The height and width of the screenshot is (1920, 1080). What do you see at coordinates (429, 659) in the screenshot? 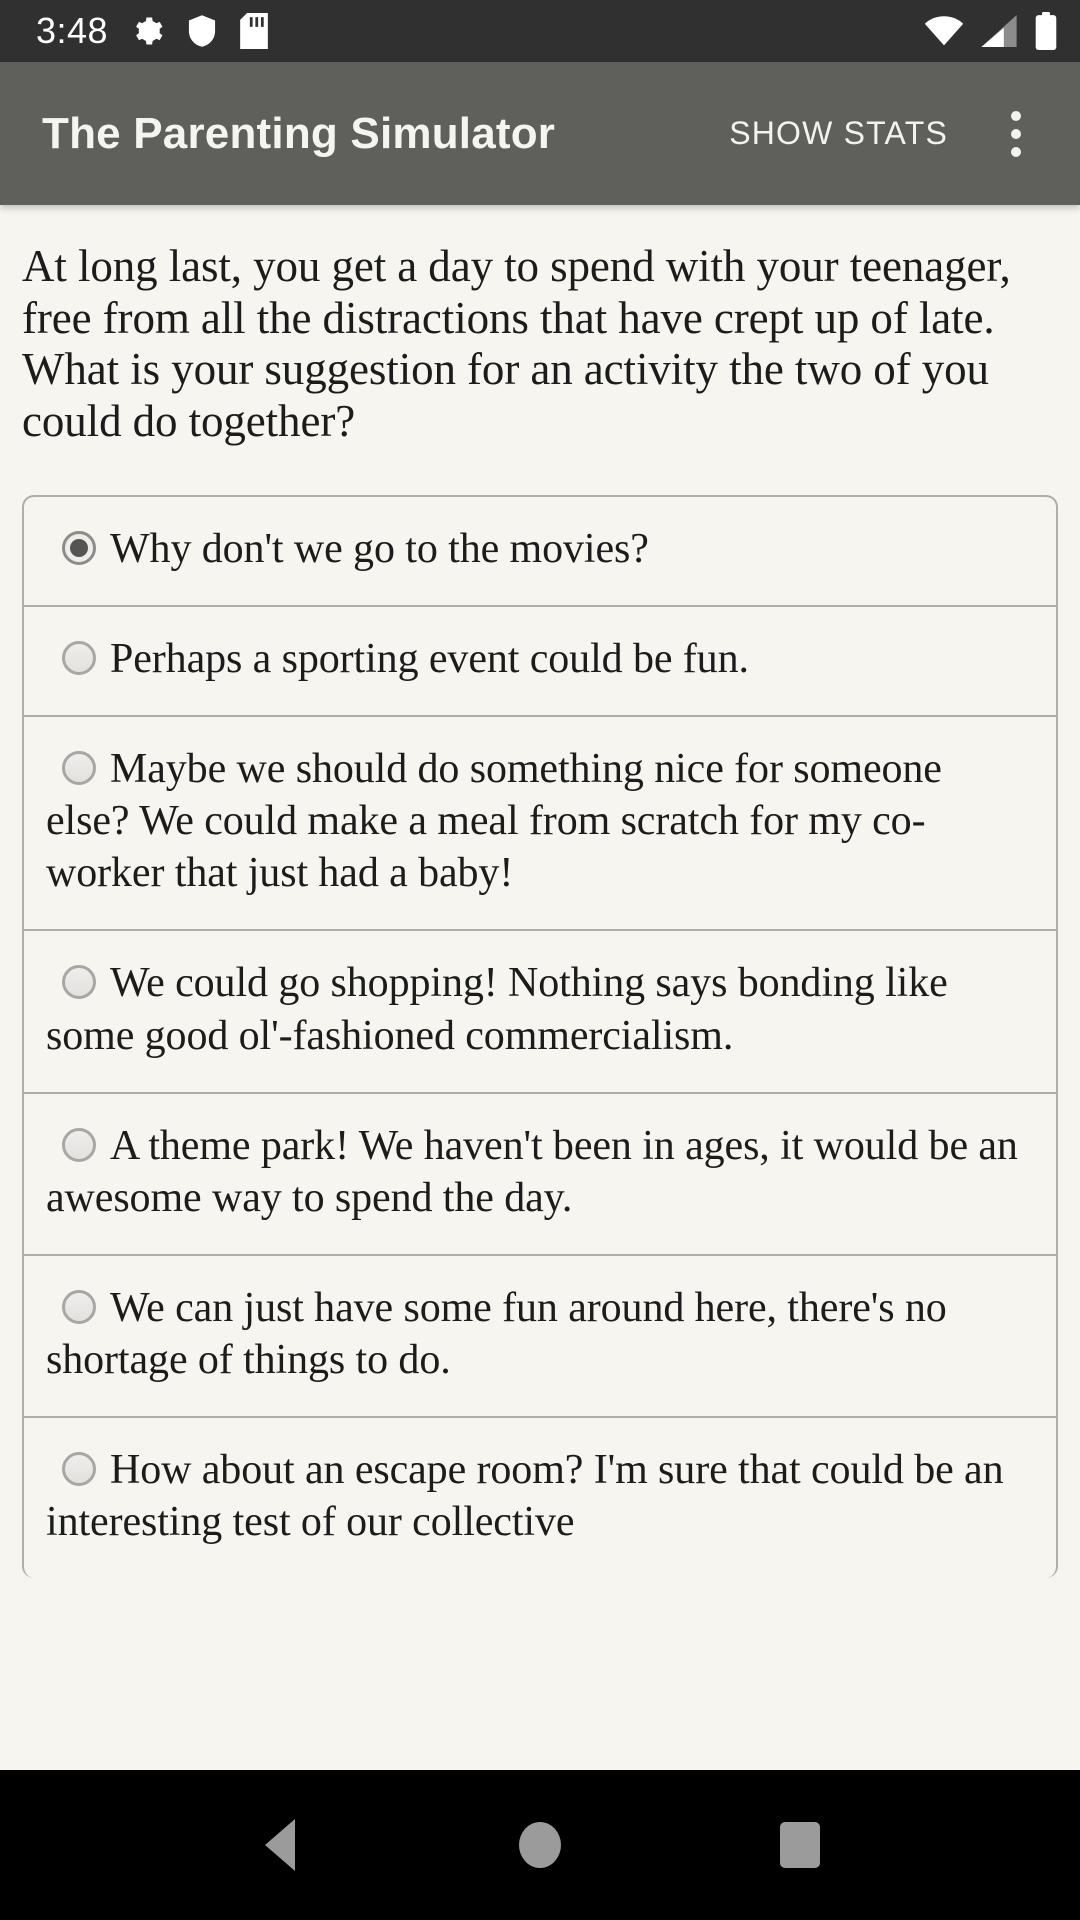
I see `option-label-1: Perhaps a sporting event could be fun.` at bounding box center [429, 659].